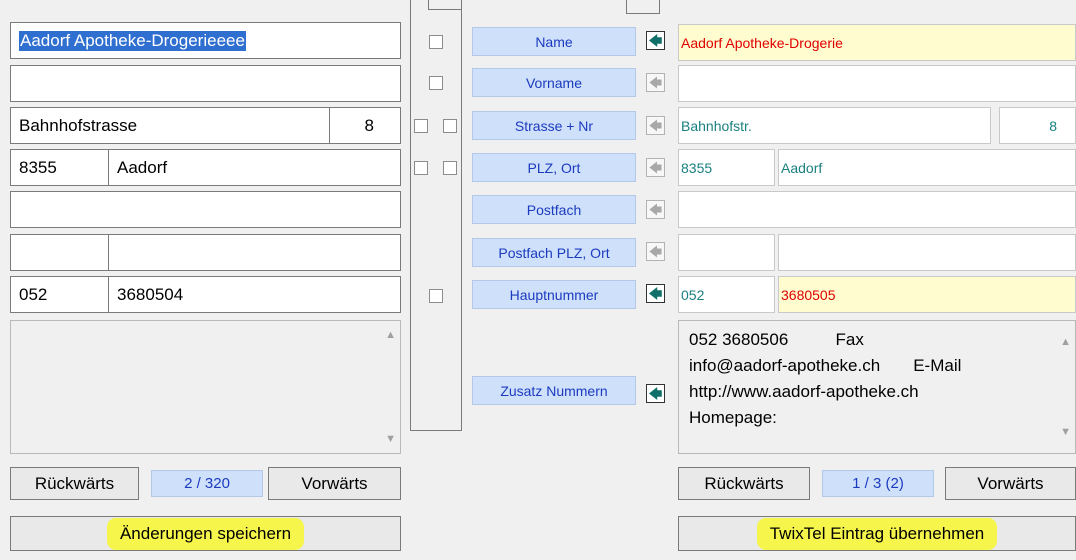 The height and width of the screenshot is (560, 1076). What do you see at coordinates (877, 83) in the screenshot?
I see `right-vorname-field` at bounding box center [877, 83].